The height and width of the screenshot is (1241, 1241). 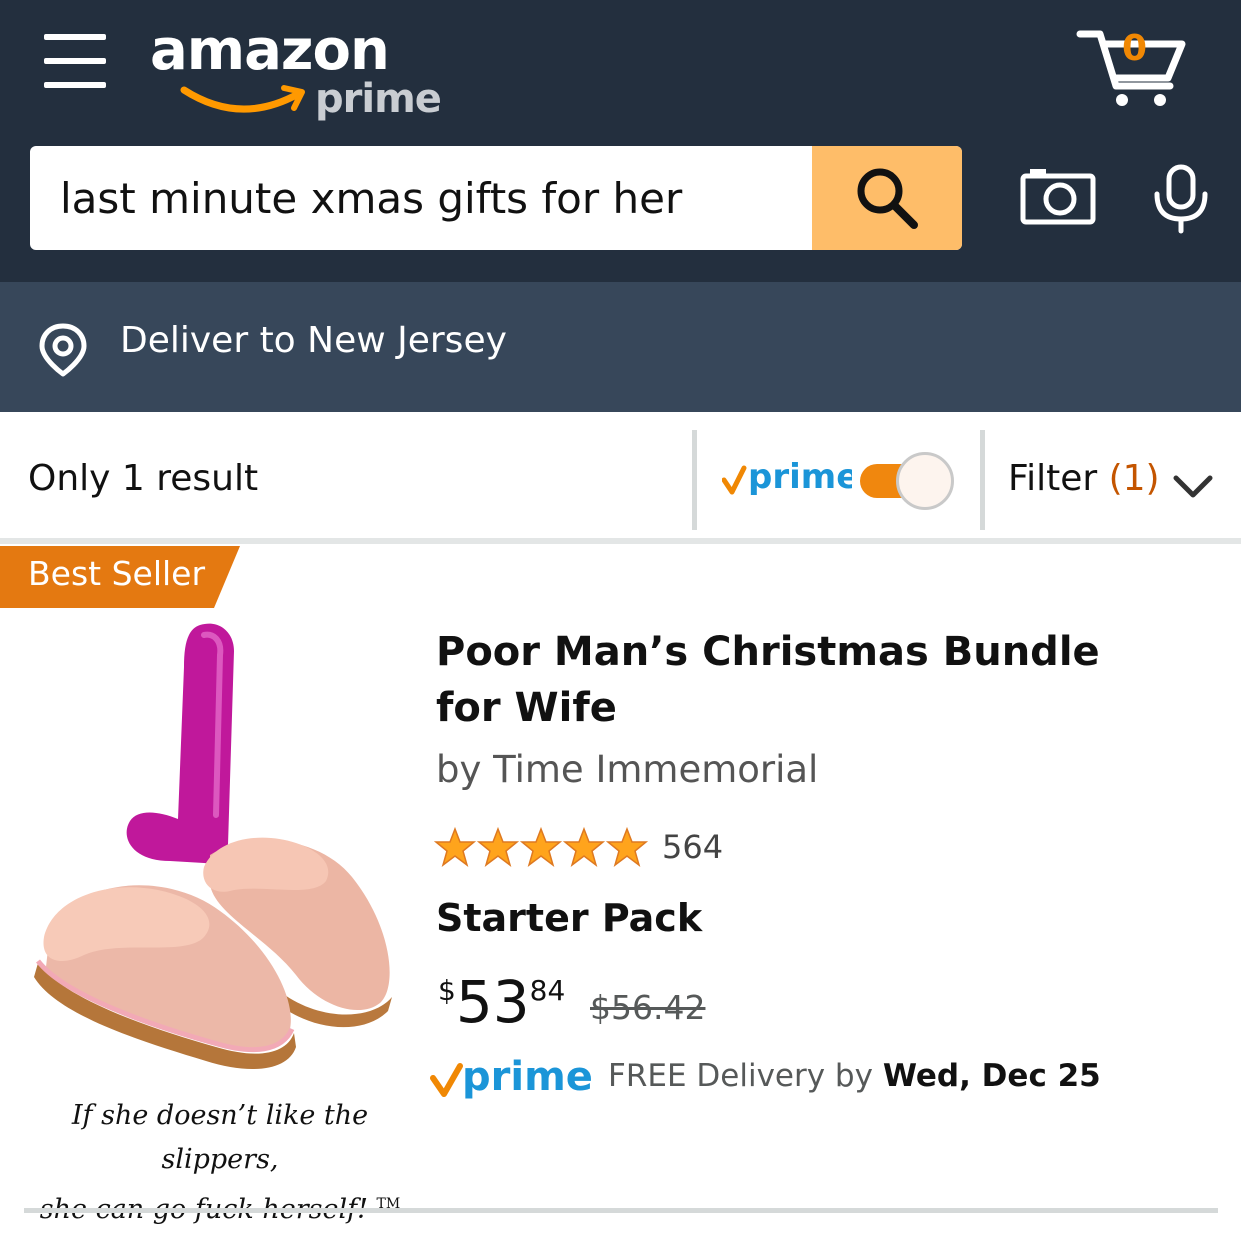 What do you see at coordinates (117, 573) in the screenshot?
I see `badge-label: Best Seller` at bounding box center [117, 573].